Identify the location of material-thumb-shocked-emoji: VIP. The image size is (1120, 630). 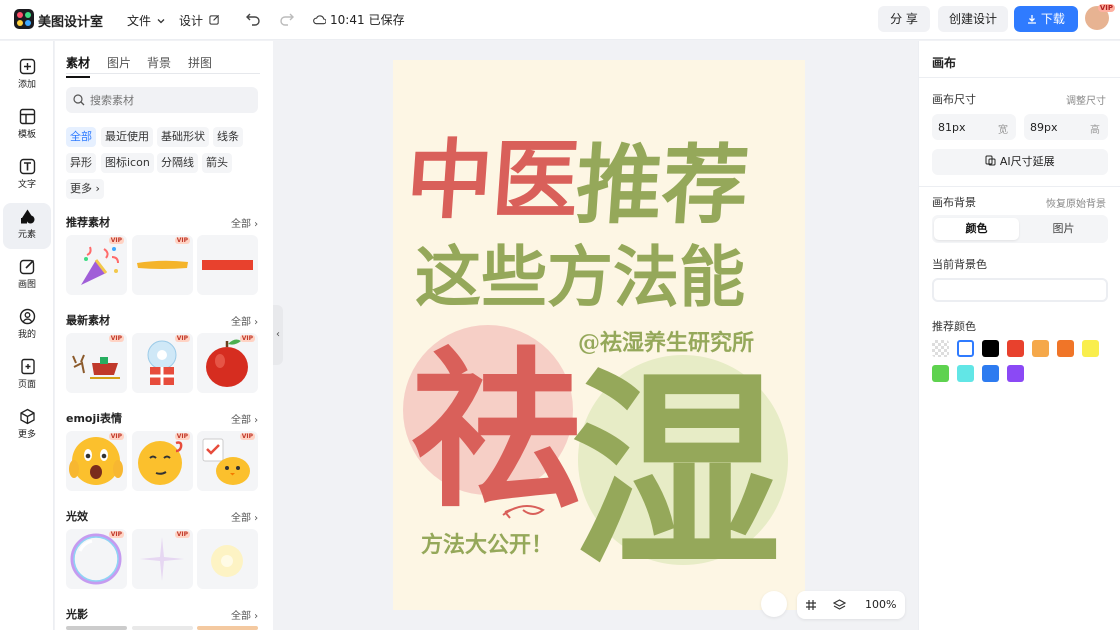
(96, 461).